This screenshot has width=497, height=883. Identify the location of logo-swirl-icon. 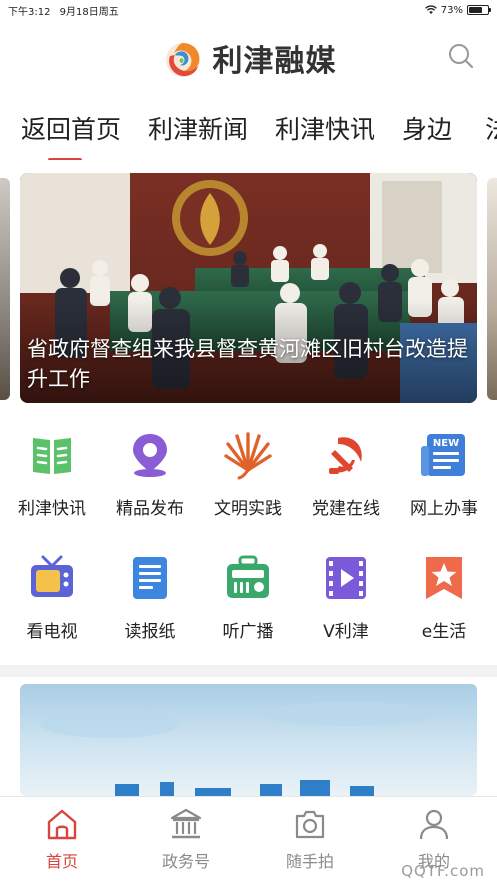
(182, 59).